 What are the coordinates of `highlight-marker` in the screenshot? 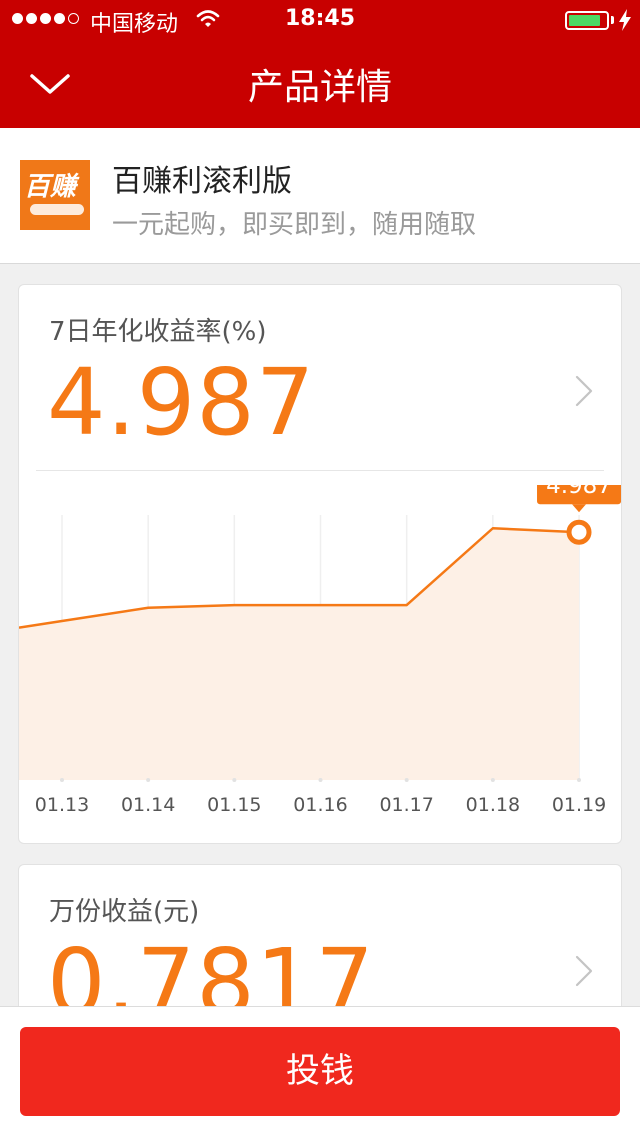 It's located at (579, 532).